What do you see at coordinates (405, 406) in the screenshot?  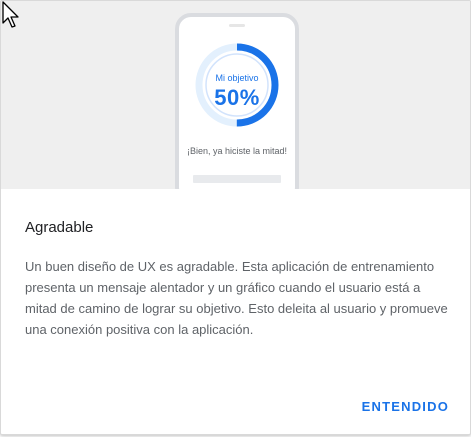 I see `confirm-button: ENTENDIDO` at bounding box center [405, 406].